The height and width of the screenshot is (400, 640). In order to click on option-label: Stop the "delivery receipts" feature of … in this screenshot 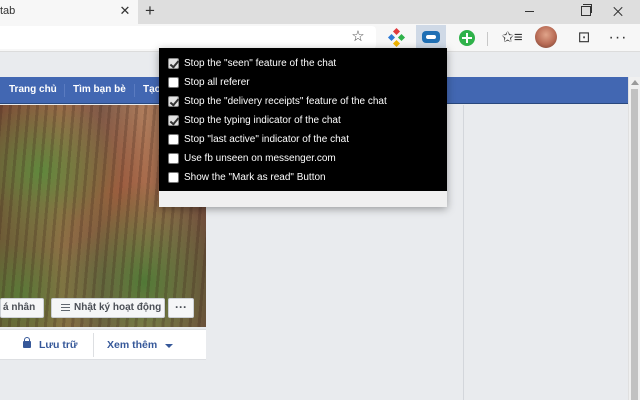, I will do `click(285, 101)`.